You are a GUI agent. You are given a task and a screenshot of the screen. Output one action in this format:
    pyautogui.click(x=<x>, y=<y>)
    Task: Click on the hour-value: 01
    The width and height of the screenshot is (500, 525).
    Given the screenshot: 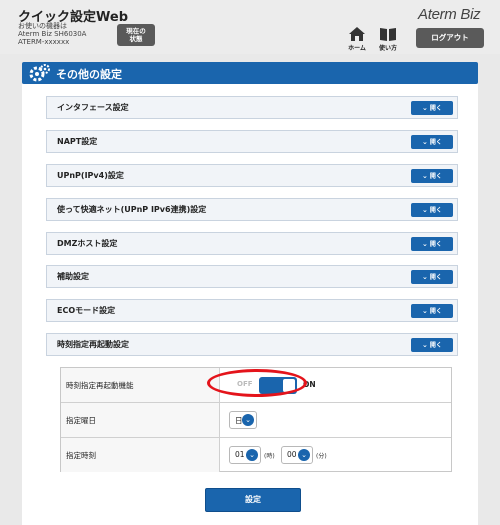 What is the action you would take?
    pyautogui.click(x=240, y=454)
    